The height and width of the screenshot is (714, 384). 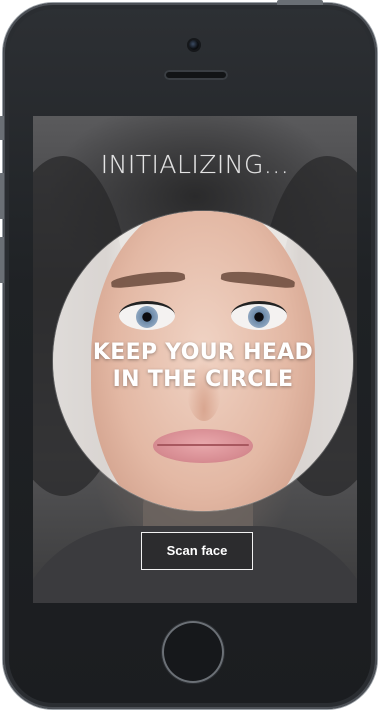 What do you see at coordinates (203, 366) in the screenshot?
I see `instruction-text: KEEP YOUR HEAD IN THE CIRCLE` at bounding box center [203, 366].